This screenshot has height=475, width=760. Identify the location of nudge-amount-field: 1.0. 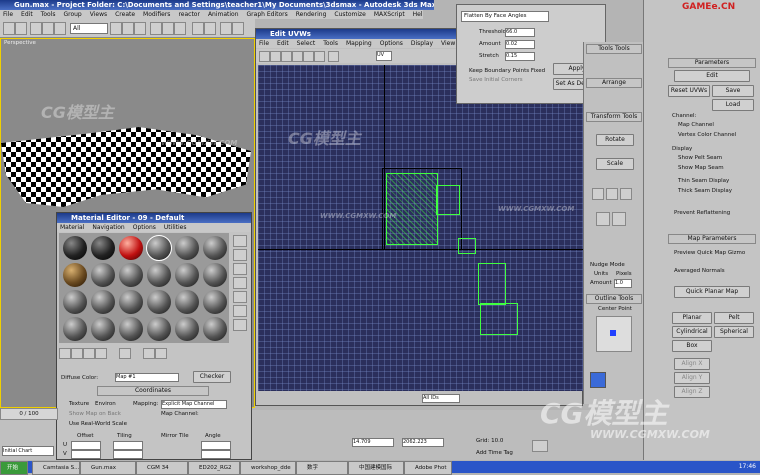
(623, 283).